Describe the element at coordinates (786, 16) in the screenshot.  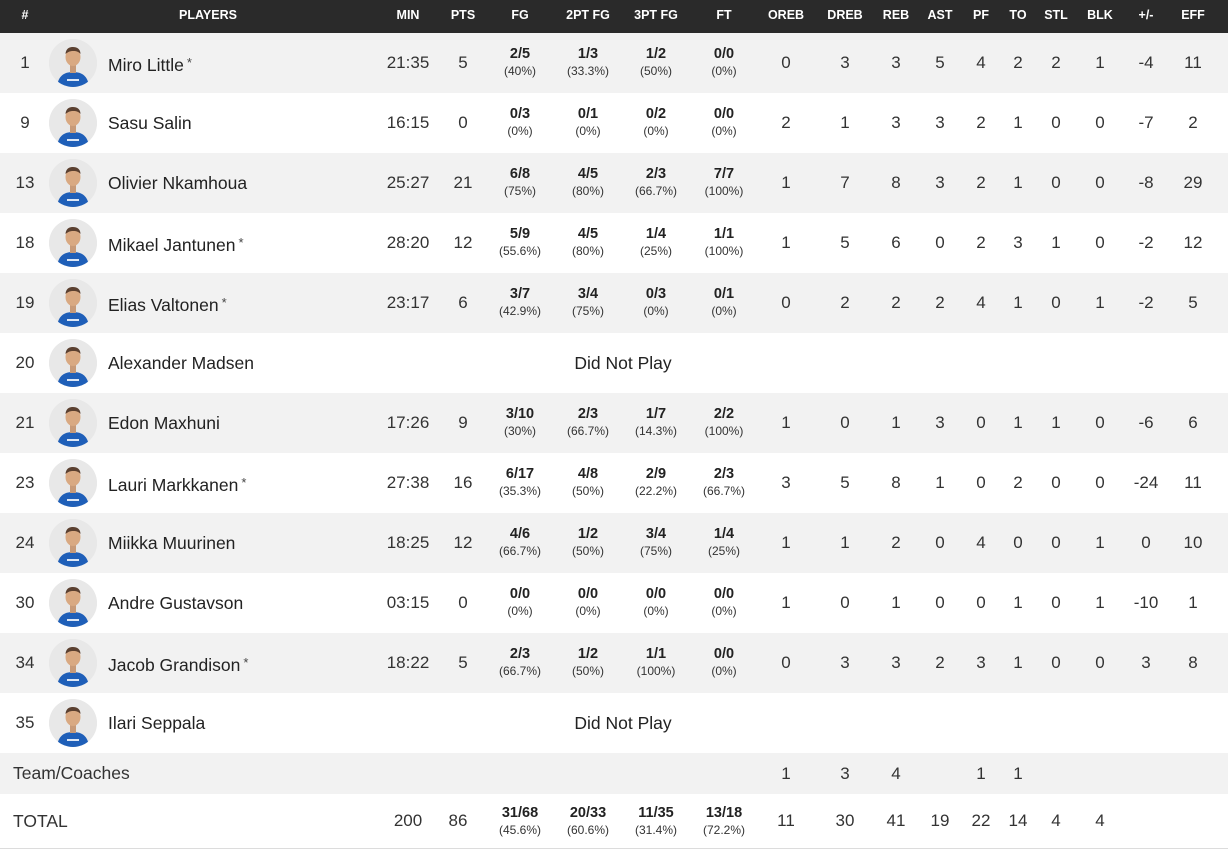
I see `col-header-oreb: OREB` at that location.